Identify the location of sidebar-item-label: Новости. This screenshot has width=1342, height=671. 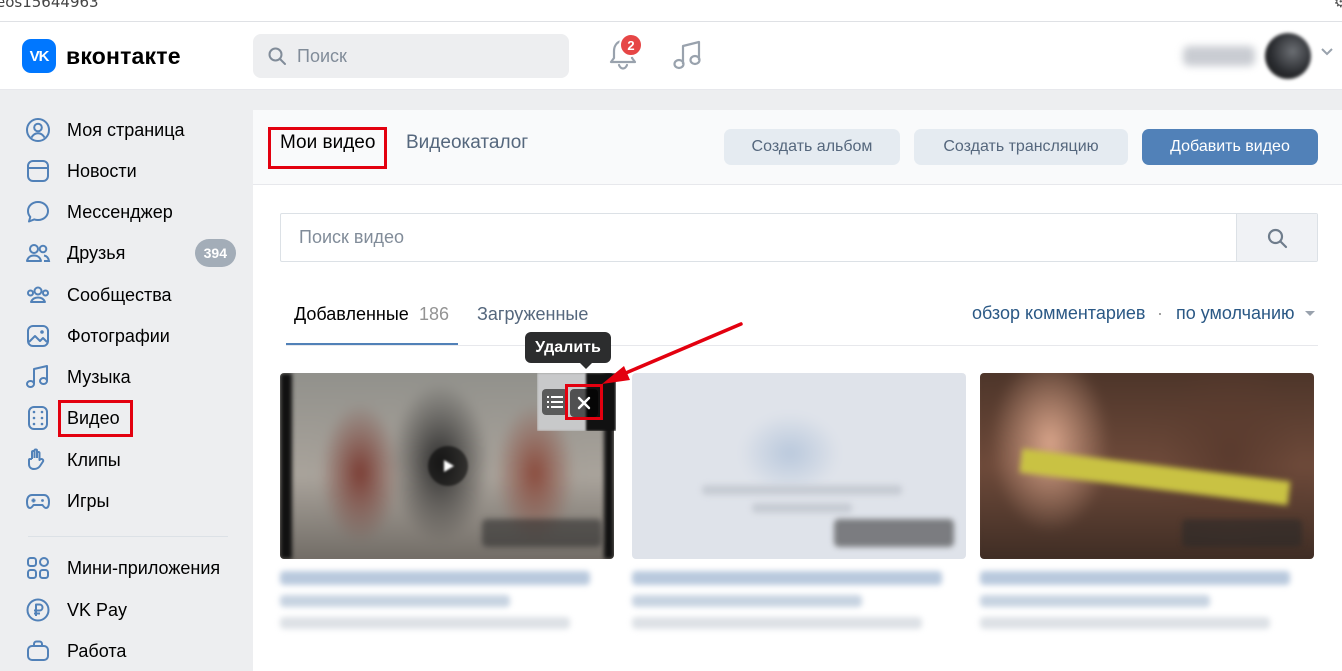
(102, 170).